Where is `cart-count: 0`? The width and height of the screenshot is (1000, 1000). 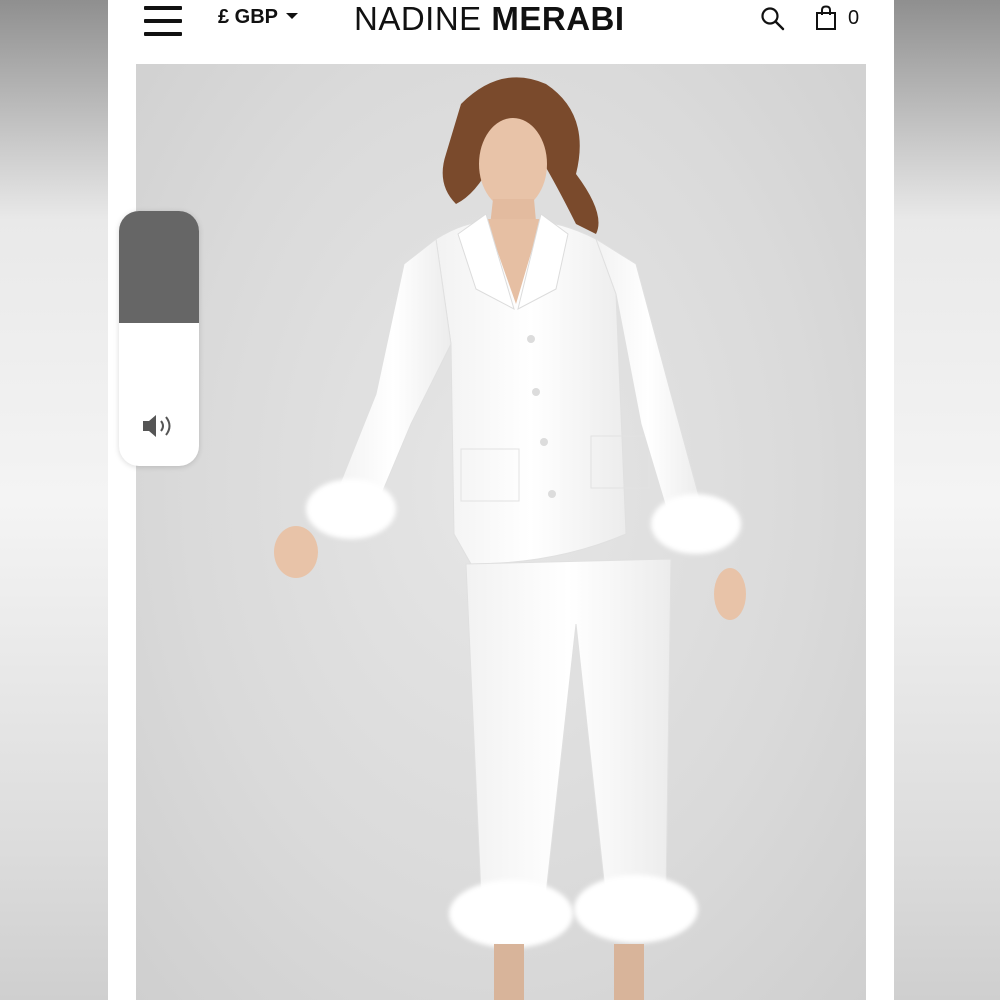 cart-count: 0 is located at coordinates (854, 18).